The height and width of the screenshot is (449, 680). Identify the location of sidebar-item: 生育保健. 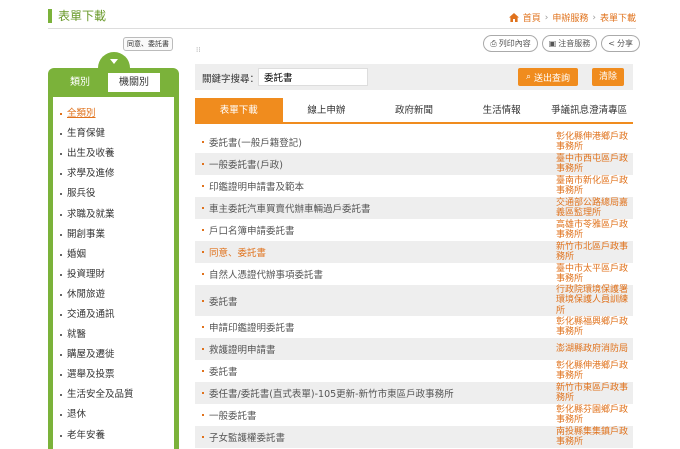
(97, 134).